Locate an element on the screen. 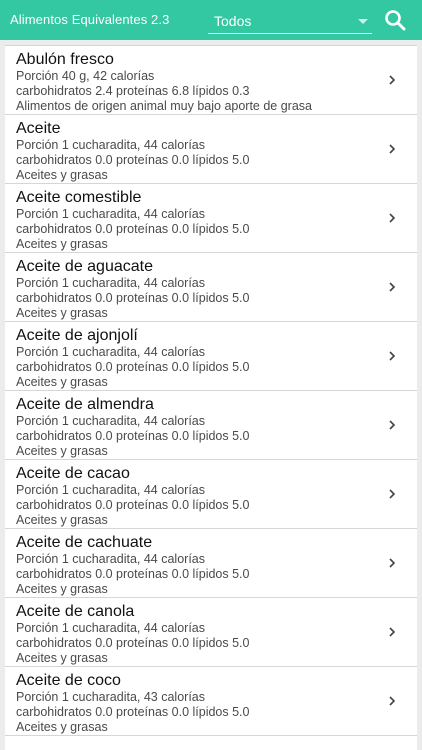 The width and height of the screenshot is (422, 750). app-bar: Alimentos Equivalentes 2.3 Todos is located at coordinates (211, 20).